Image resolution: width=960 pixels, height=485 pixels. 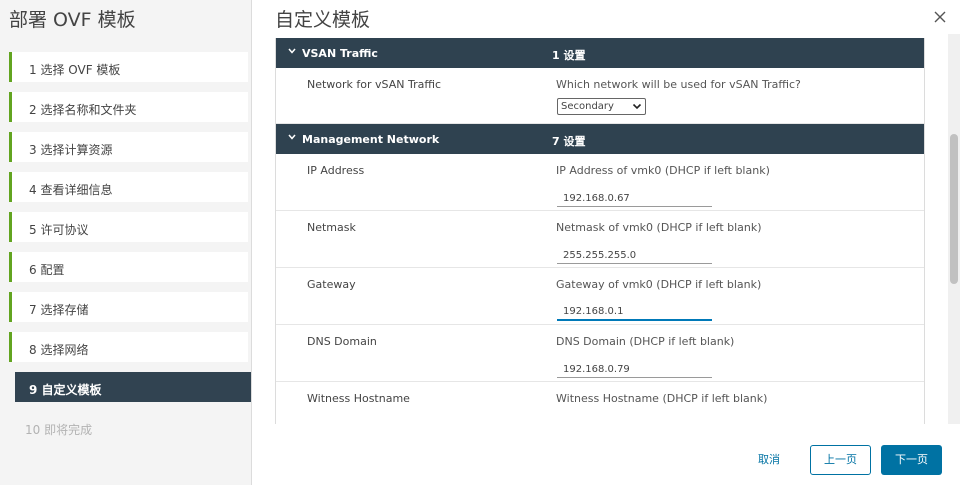 I want to click on property-description: Gateway of vmk0 (DHCP if left blank), so click(x=659, y=284).